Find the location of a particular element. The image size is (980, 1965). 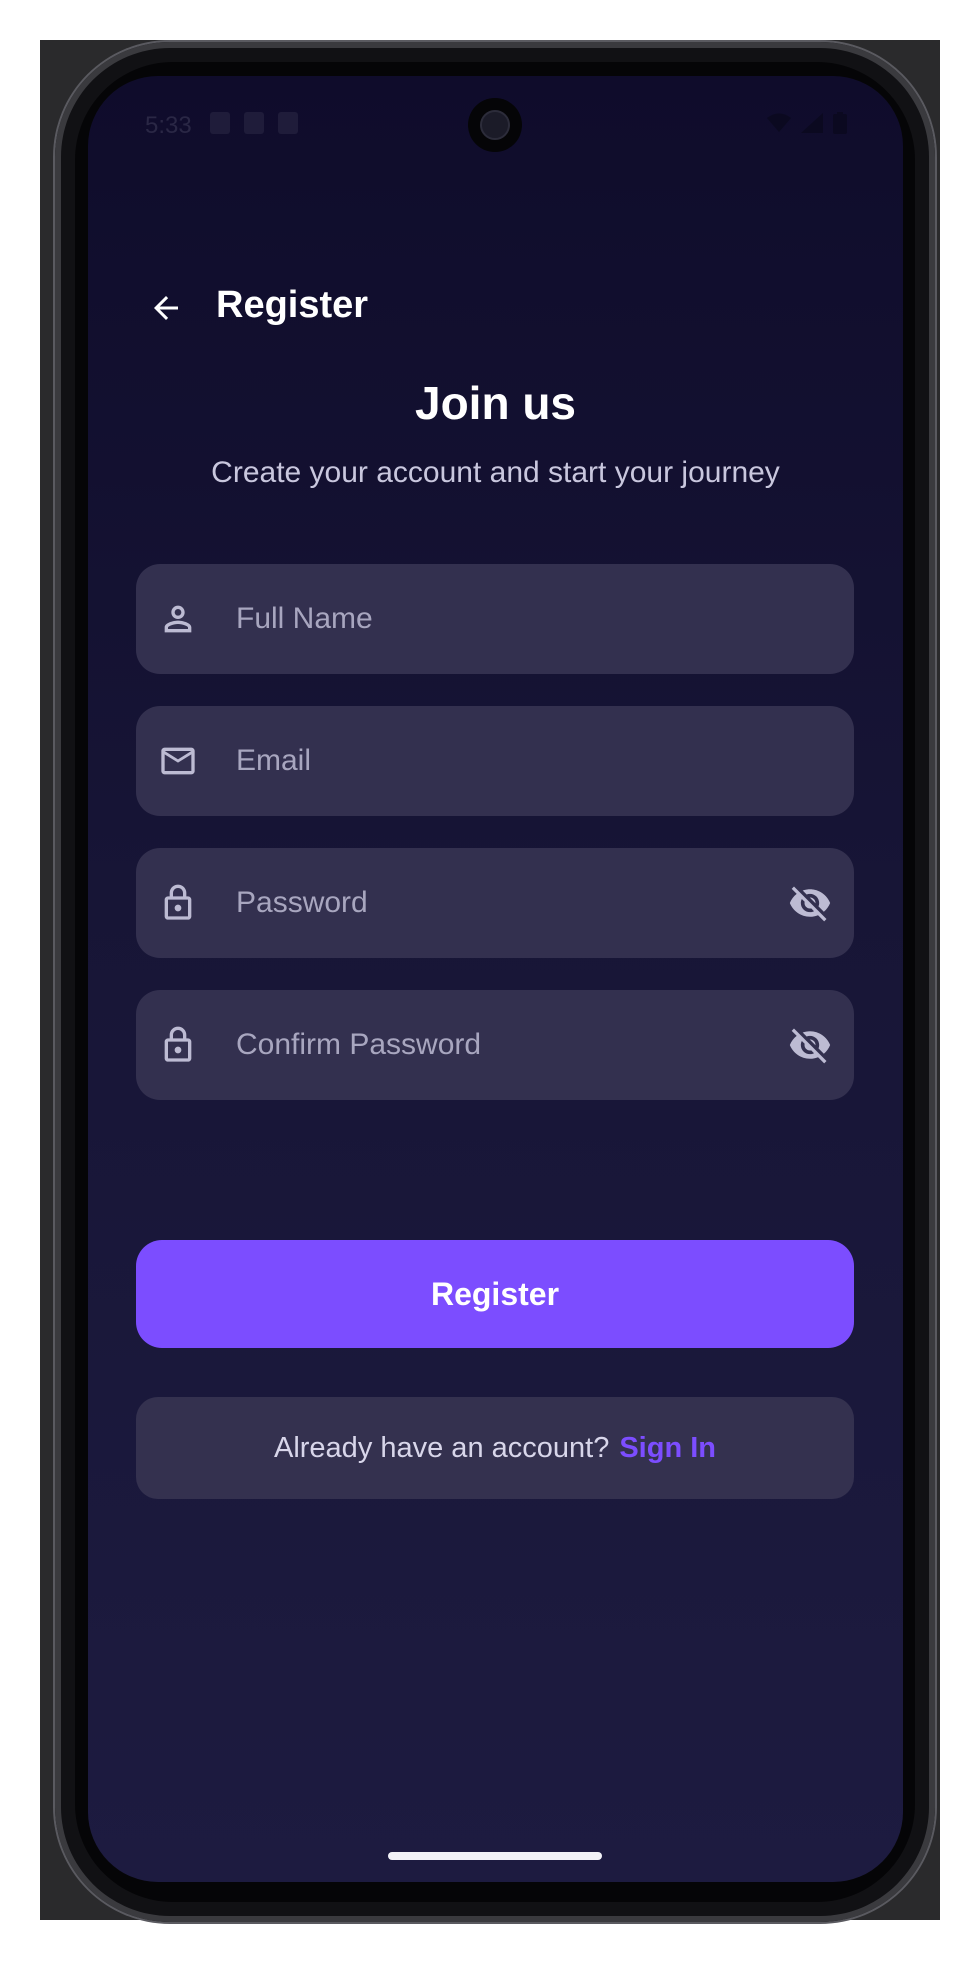

page-title: Register is located at coordinates (292, 305).